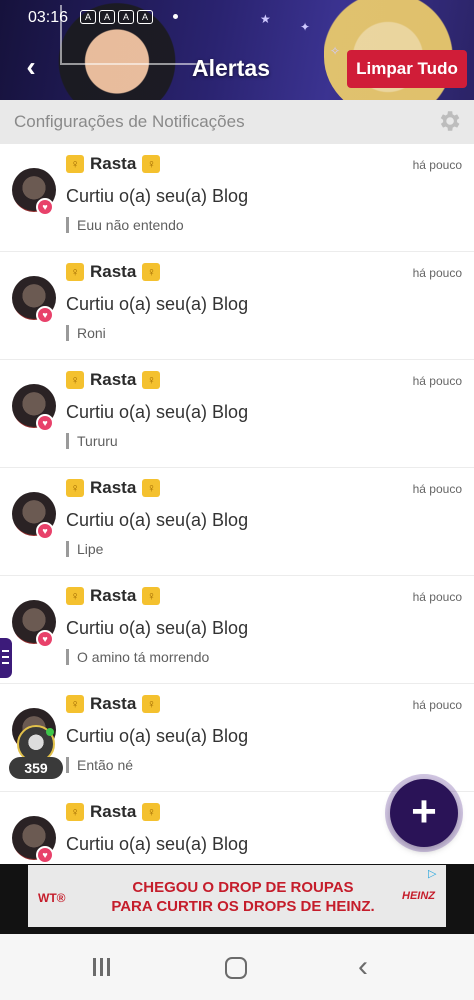 Image resolution: width=474 pixels, height=1000 pixels. Describe the element at coordinates (36, 768) in the screenshot. I see `online-count-badge: 359` at that location.